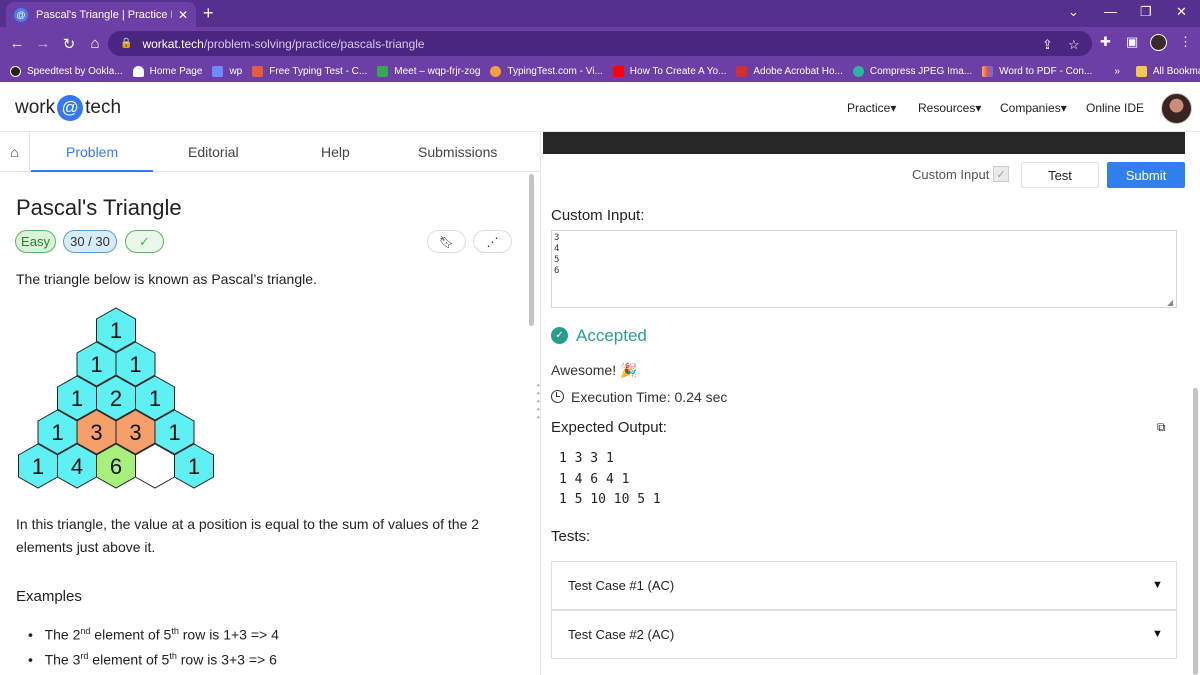  Describe the element at coordinates (1115, 108) in the screenshot. I see `menu-online-ide: Online IDE` at that location.